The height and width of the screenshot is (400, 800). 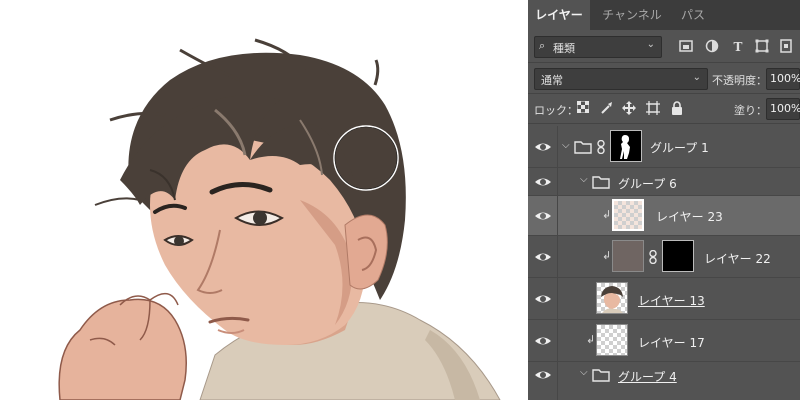 What do you see at coordinates (621, 79) in the screenshot?
I see `blend-mode-select: 通常 ⌄` at bounding box center [621, 79].